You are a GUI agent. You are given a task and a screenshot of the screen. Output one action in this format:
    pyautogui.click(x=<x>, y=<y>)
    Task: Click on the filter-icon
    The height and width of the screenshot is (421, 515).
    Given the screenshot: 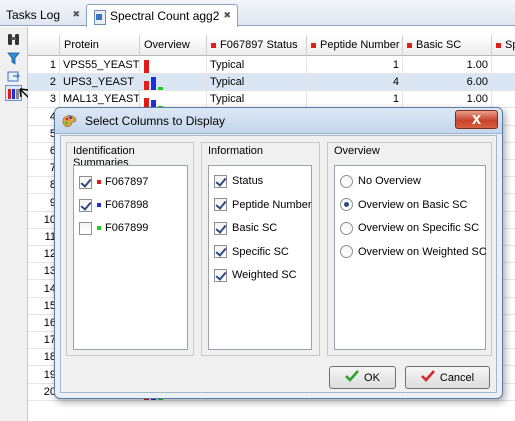 What is the action you would take?
    pyautogui.click(x=13, y=58)
    